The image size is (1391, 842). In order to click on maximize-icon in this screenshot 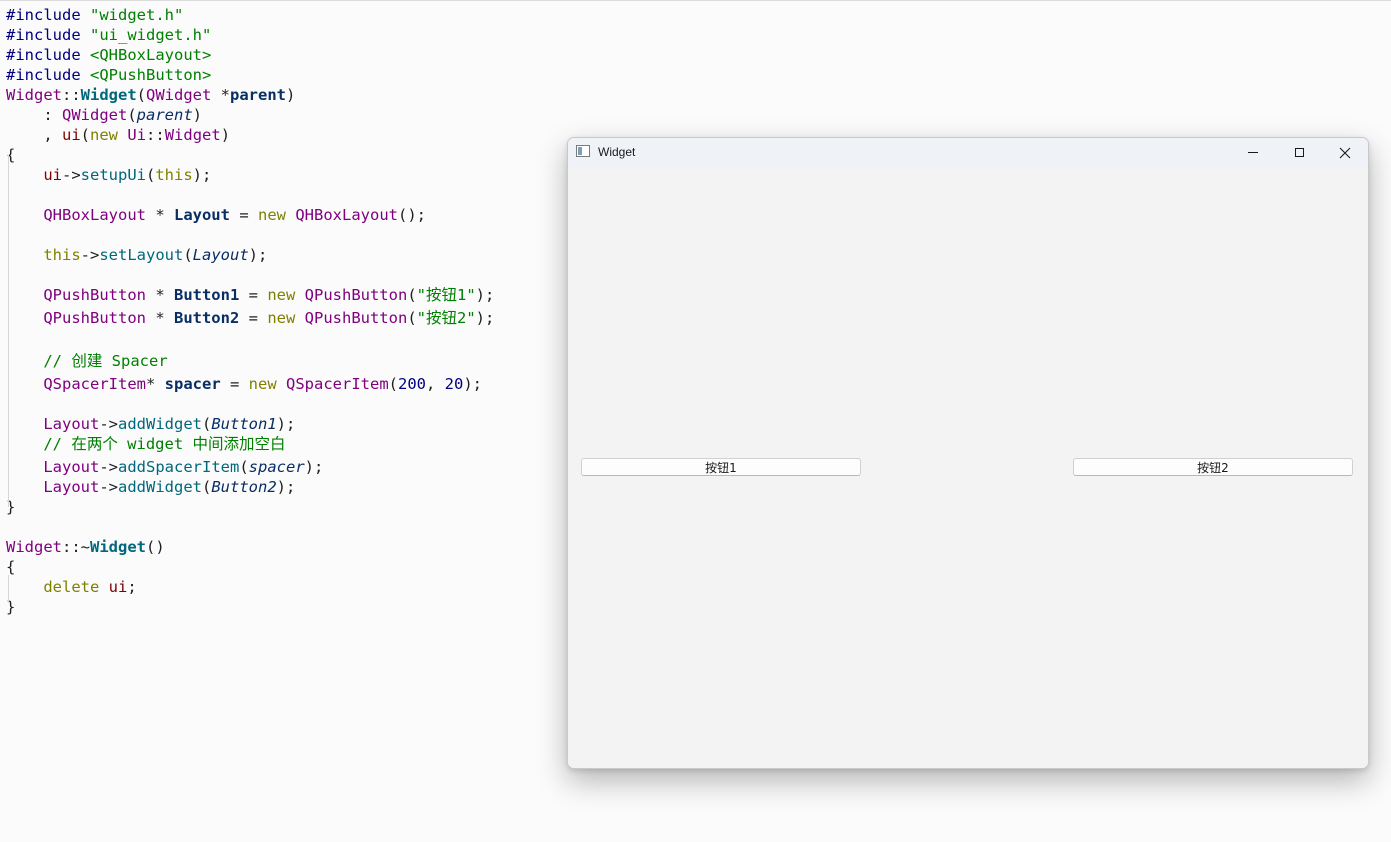, I will do `click(1299, 152)`.